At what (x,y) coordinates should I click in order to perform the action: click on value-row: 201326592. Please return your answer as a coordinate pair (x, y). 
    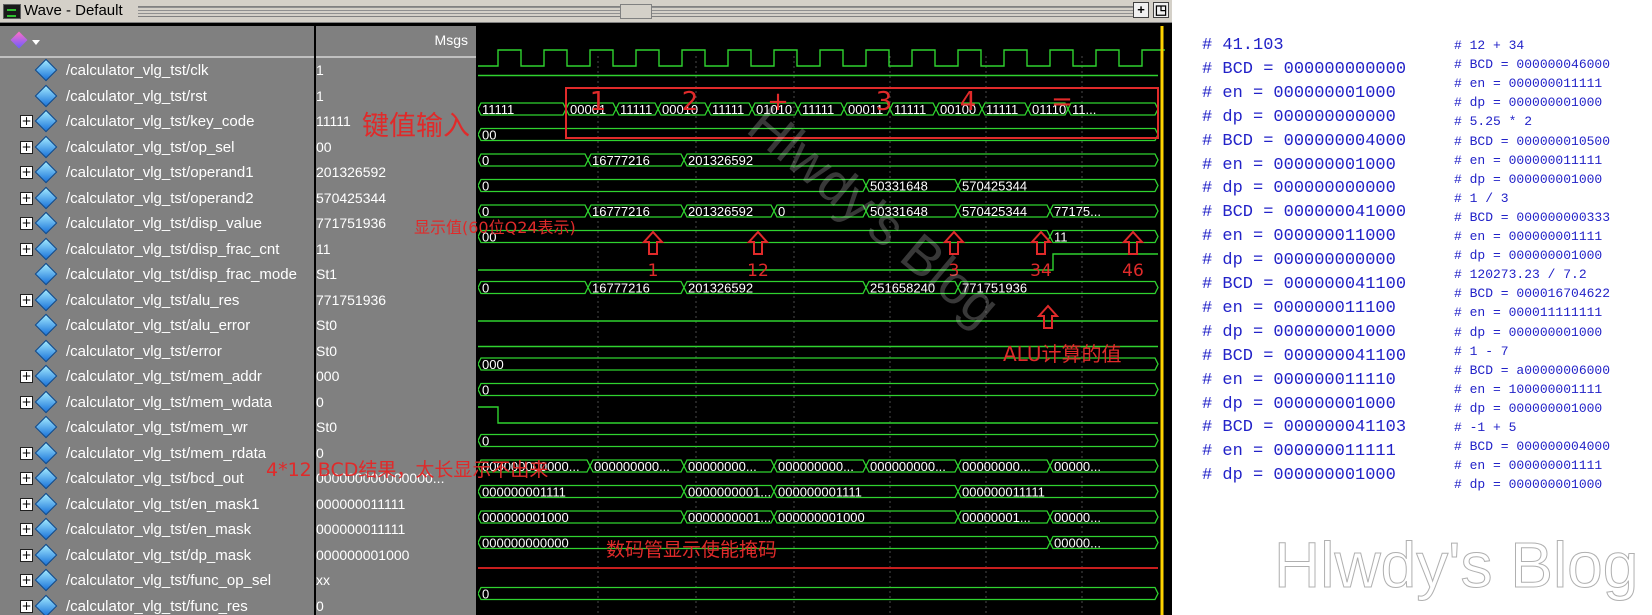
    Looking at the image, I should click on (396, 172).